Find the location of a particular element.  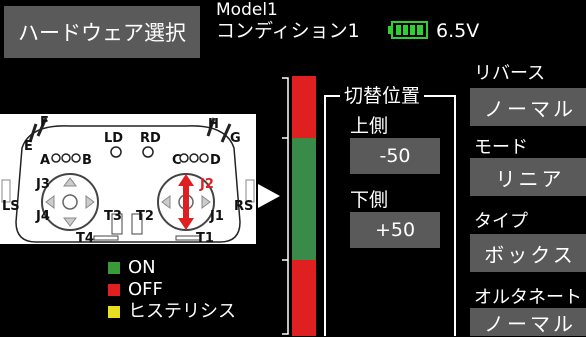

upper-value-button: -50 is located at coordinates (395, 156).